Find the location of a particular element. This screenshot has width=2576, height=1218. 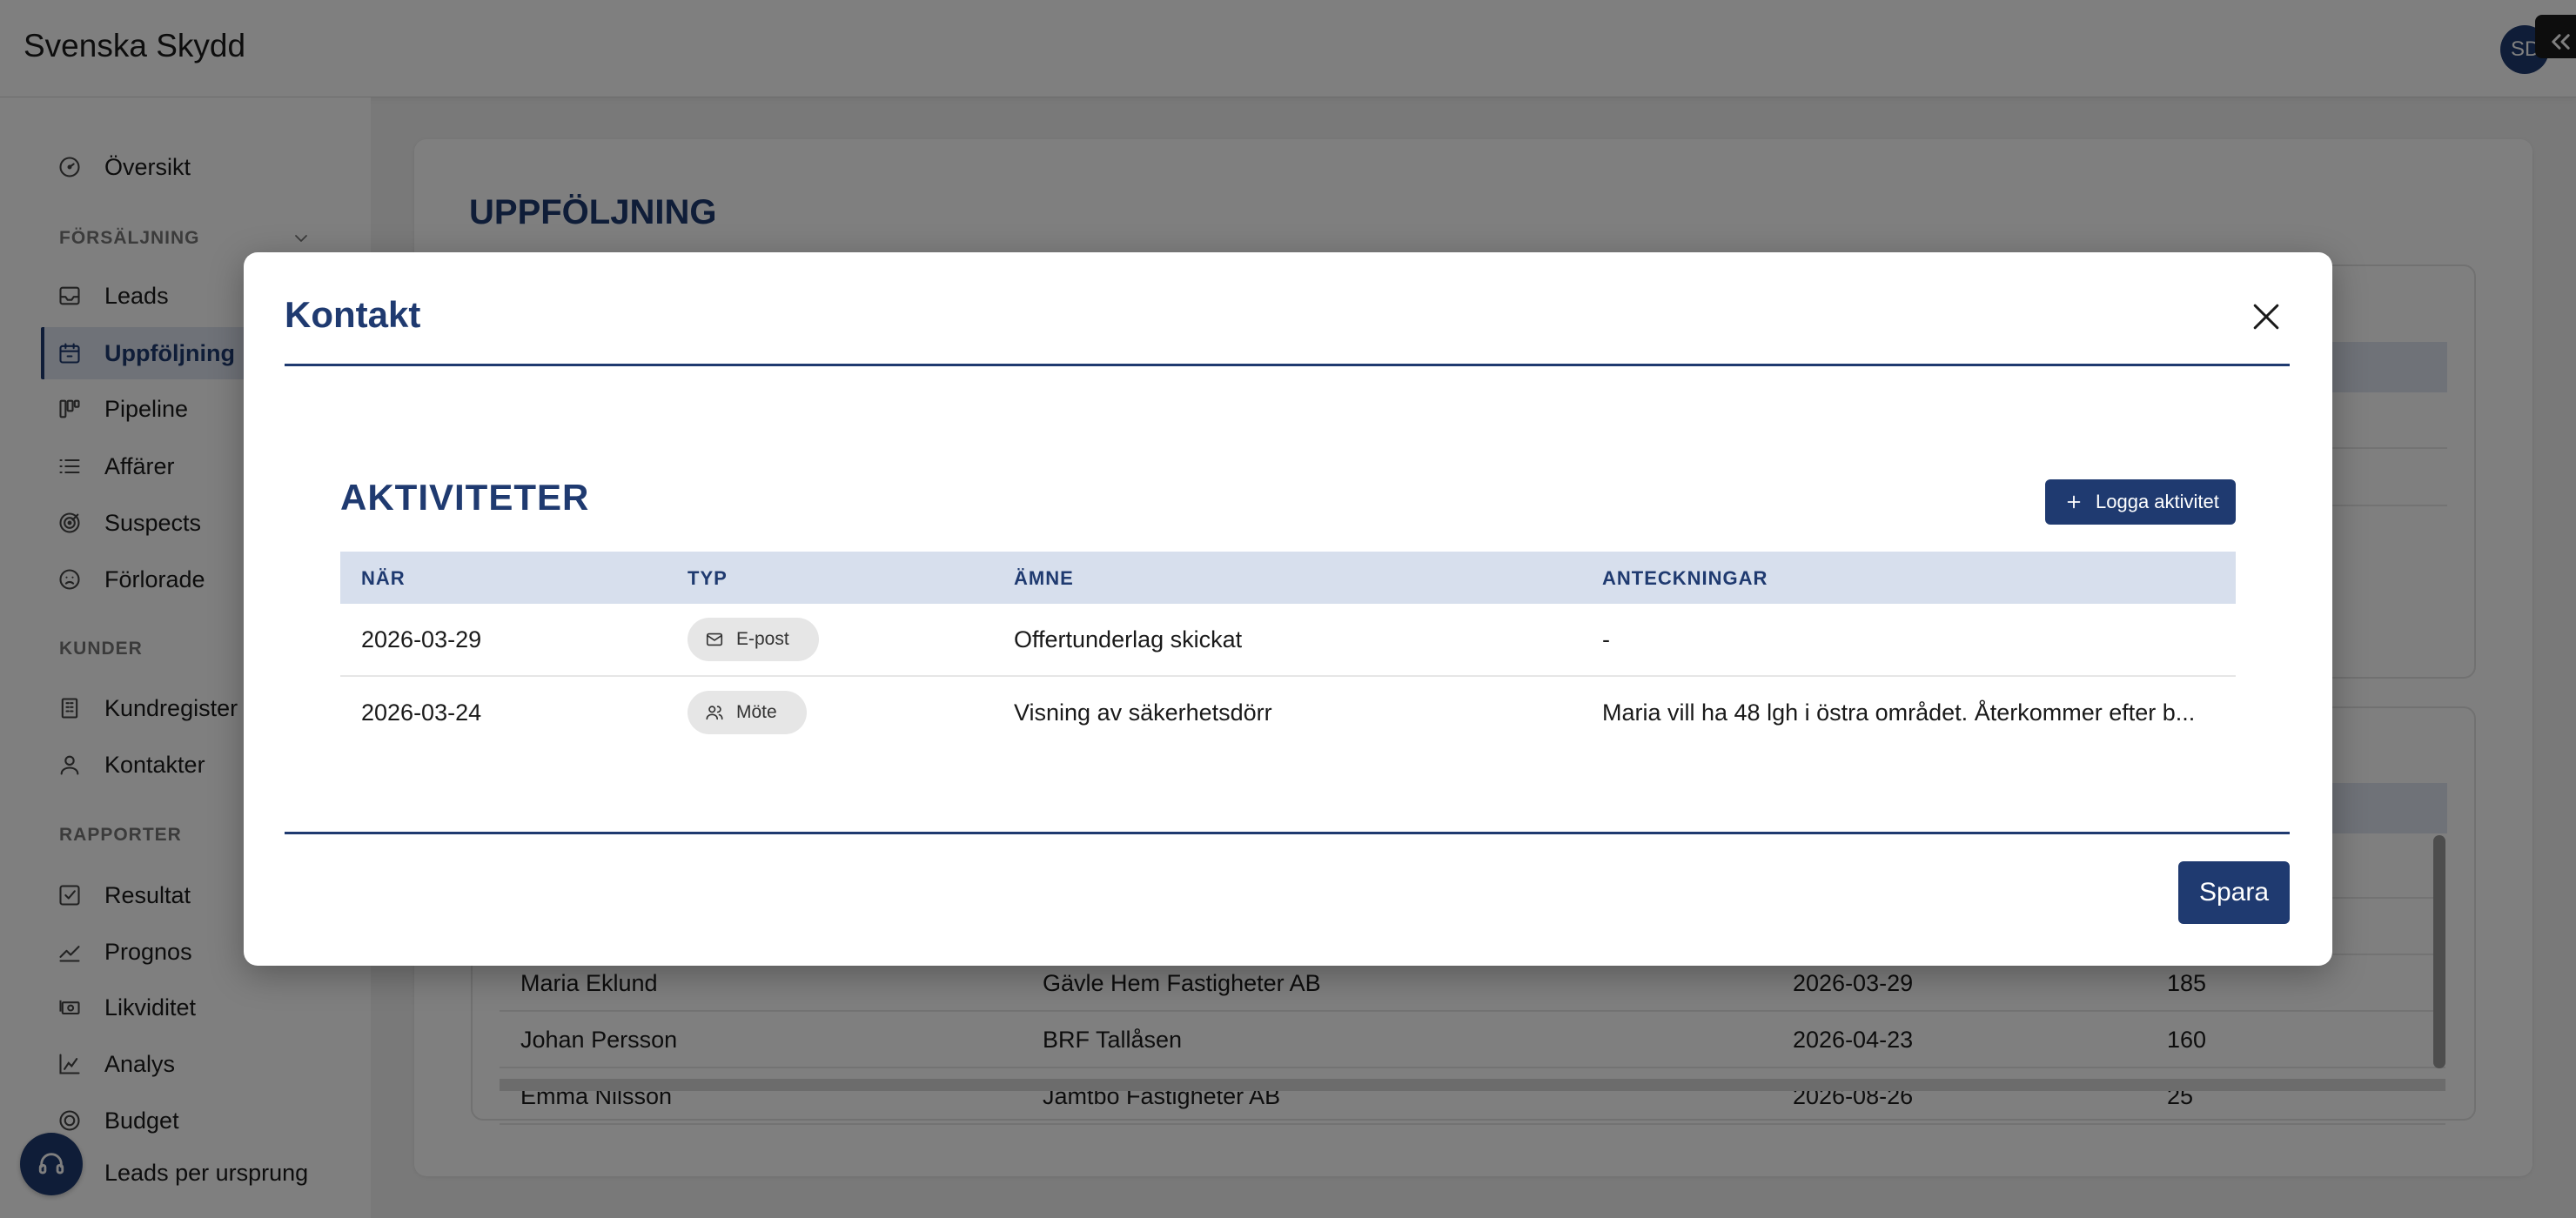

modal-title: Kontakt is located at coordinates (353, 314).